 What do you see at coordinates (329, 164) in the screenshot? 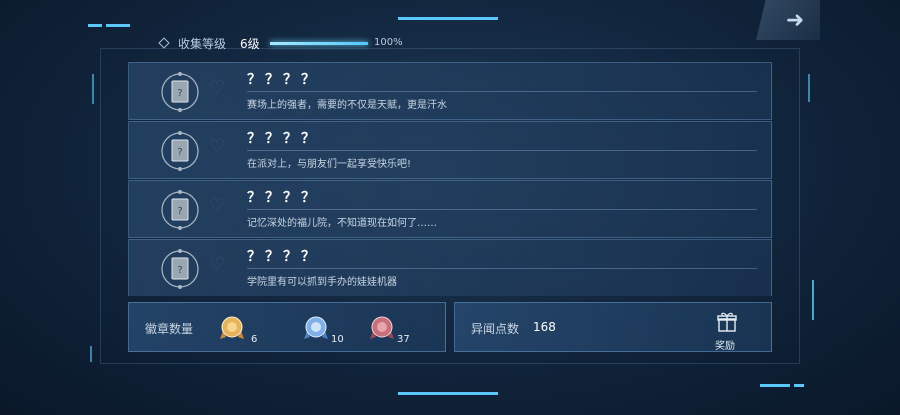
I see `entry-desc: 在派对上，与朋友们一起享受快乐吧!` at bounding box center [329, 164].